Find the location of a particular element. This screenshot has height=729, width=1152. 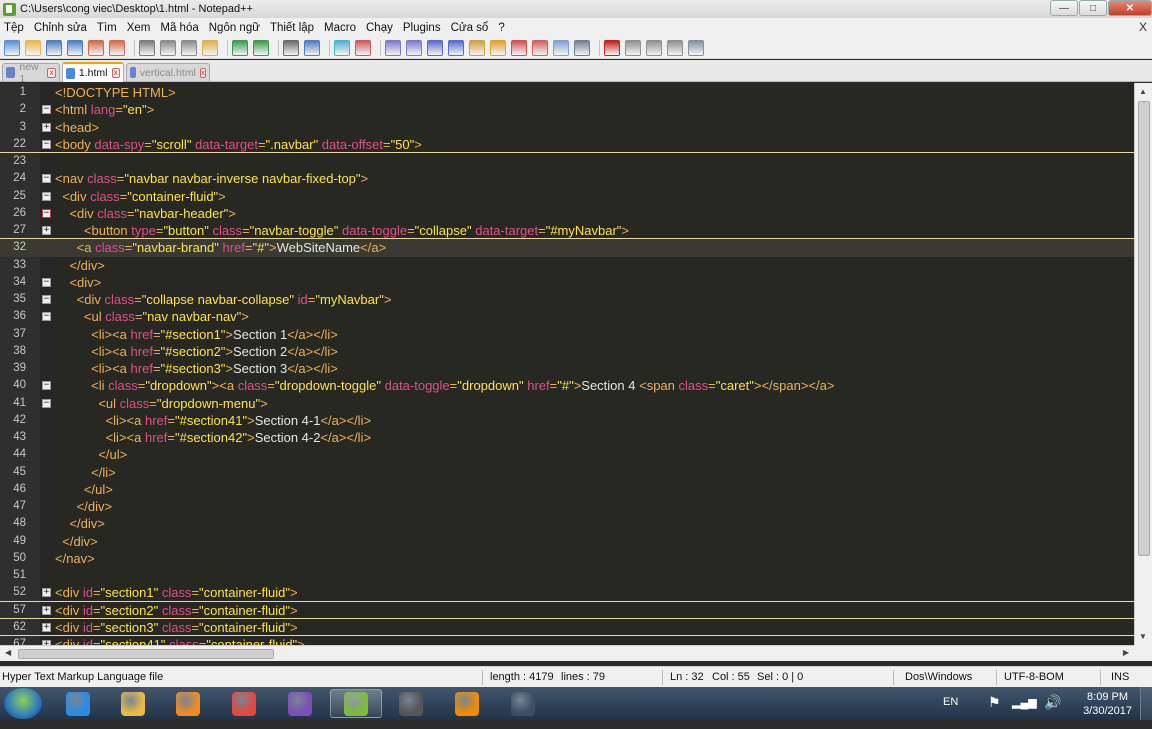

menu-macro: Macro is located at coordinates (340, 28).